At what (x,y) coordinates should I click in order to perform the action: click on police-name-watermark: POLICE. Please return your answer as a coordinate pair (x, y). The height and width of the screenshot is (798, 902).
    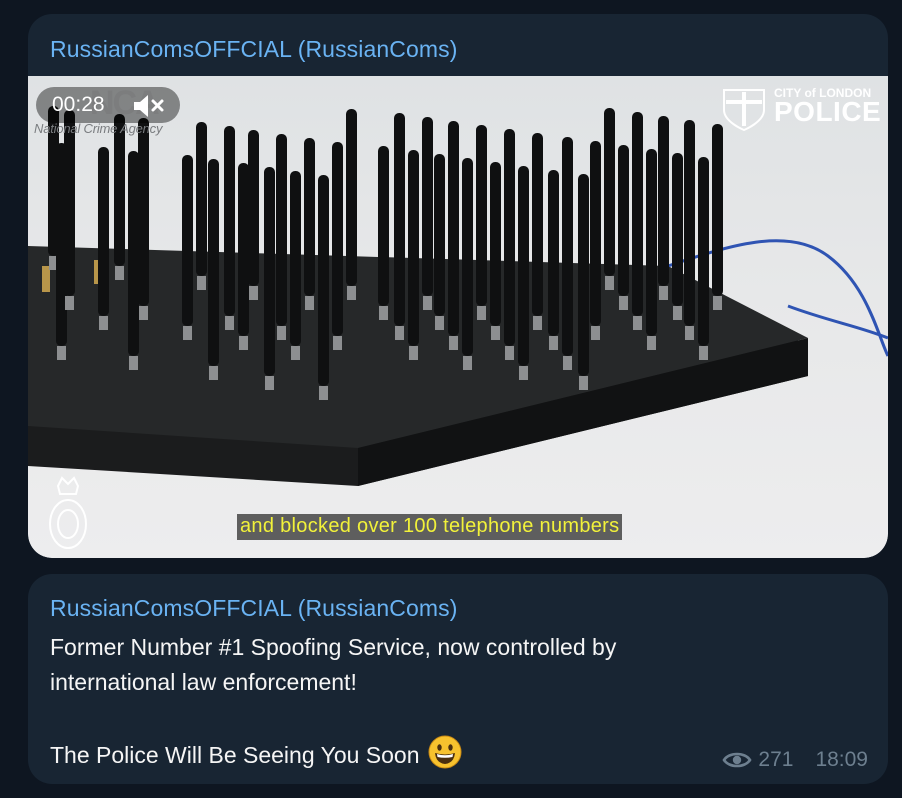
    Looking at the image, I should click on (828, 111).